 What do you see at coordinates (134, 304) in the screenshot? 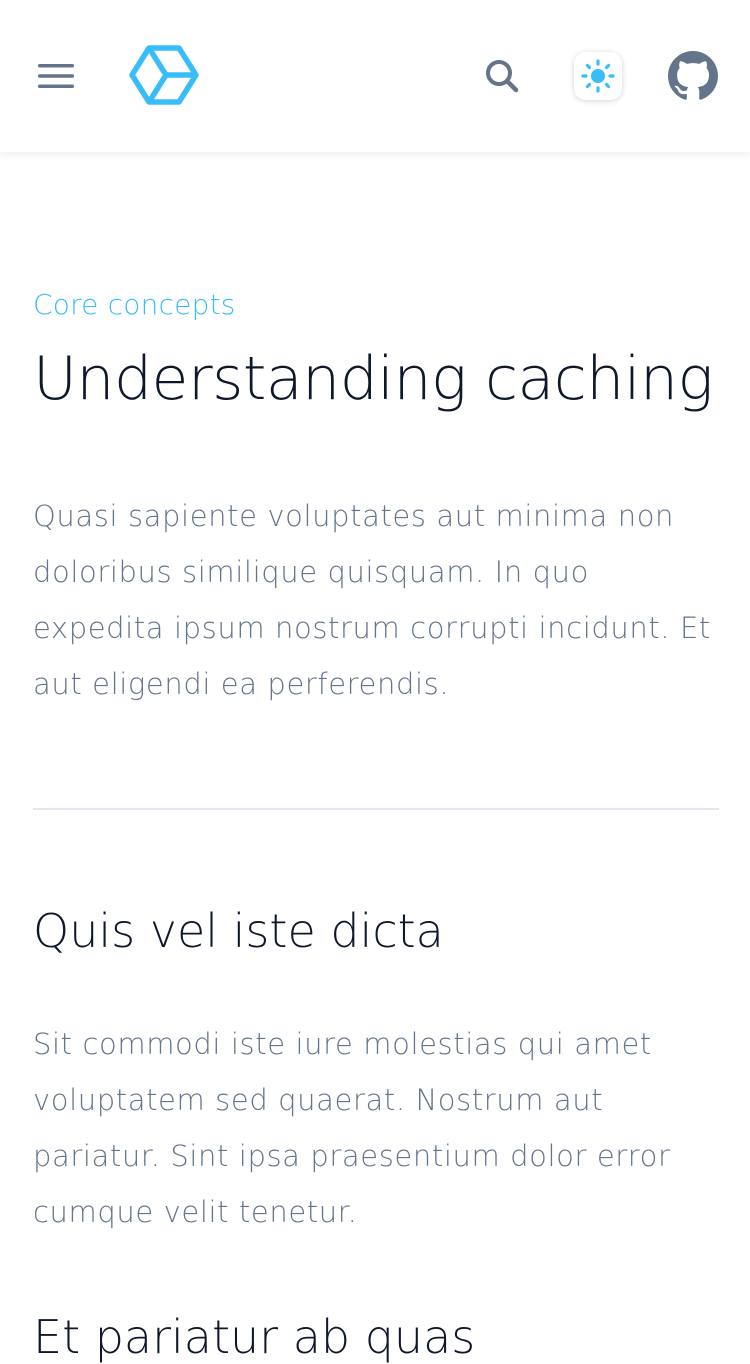
I see `section-eyebrow: Core concepts` at bounding box center [134, 304].